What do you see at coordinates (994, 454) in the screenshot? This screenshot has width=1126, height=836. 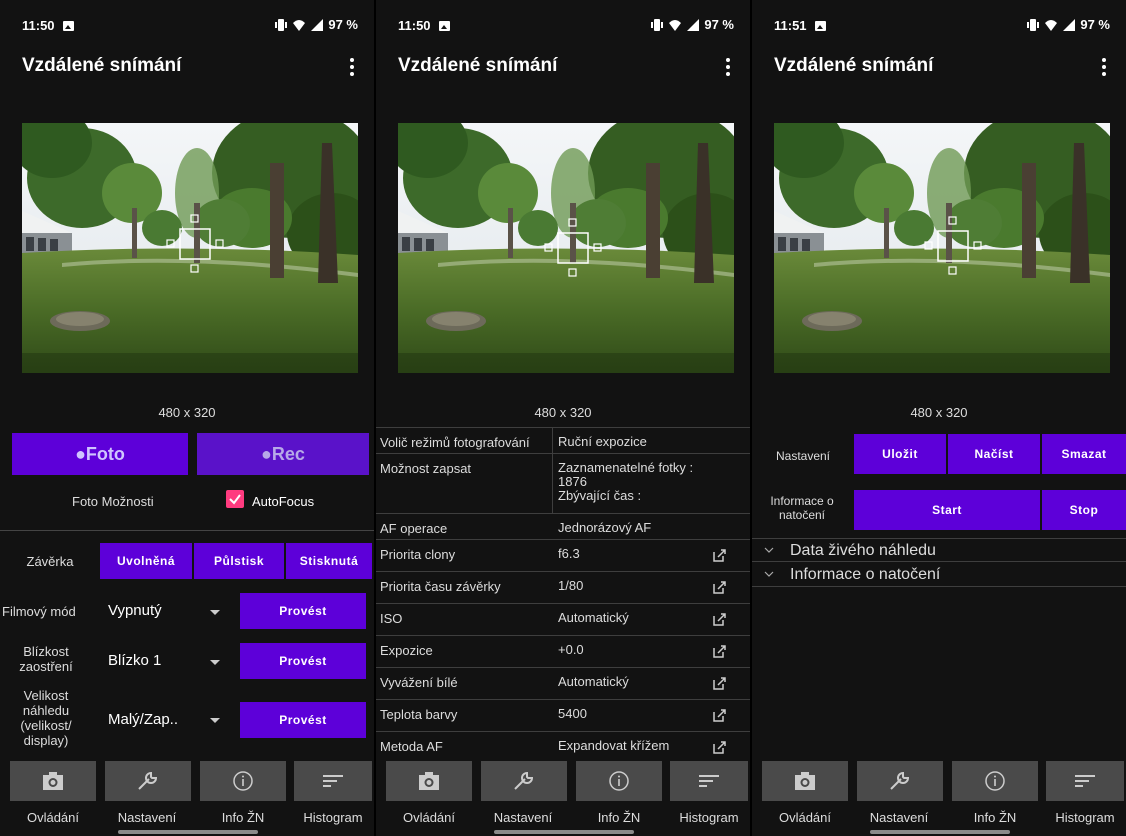 I see `load-button: Načíst` at bounding box center [994, 454].